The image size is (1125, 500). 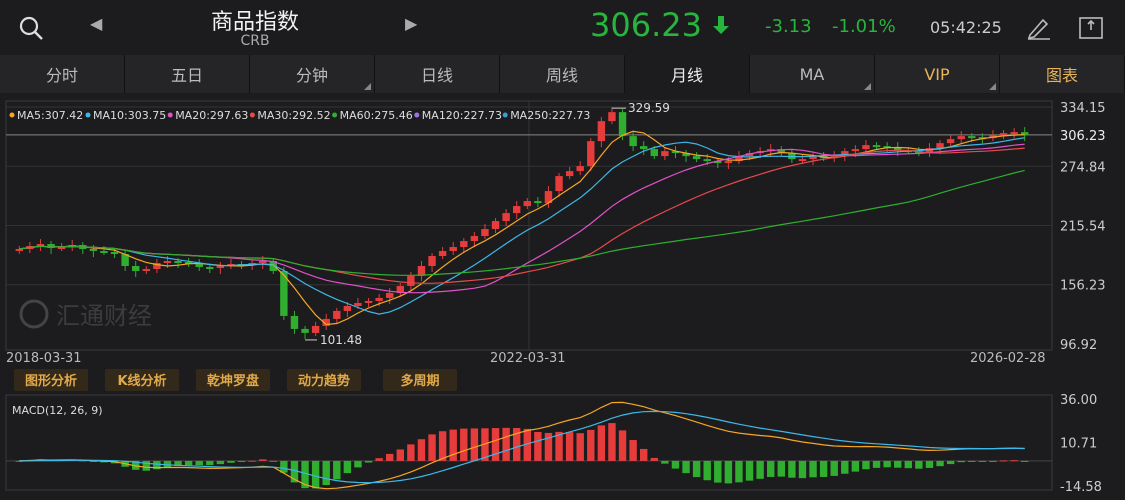 I want to click on tab-label: 图表, so click(x=1061, y=75).